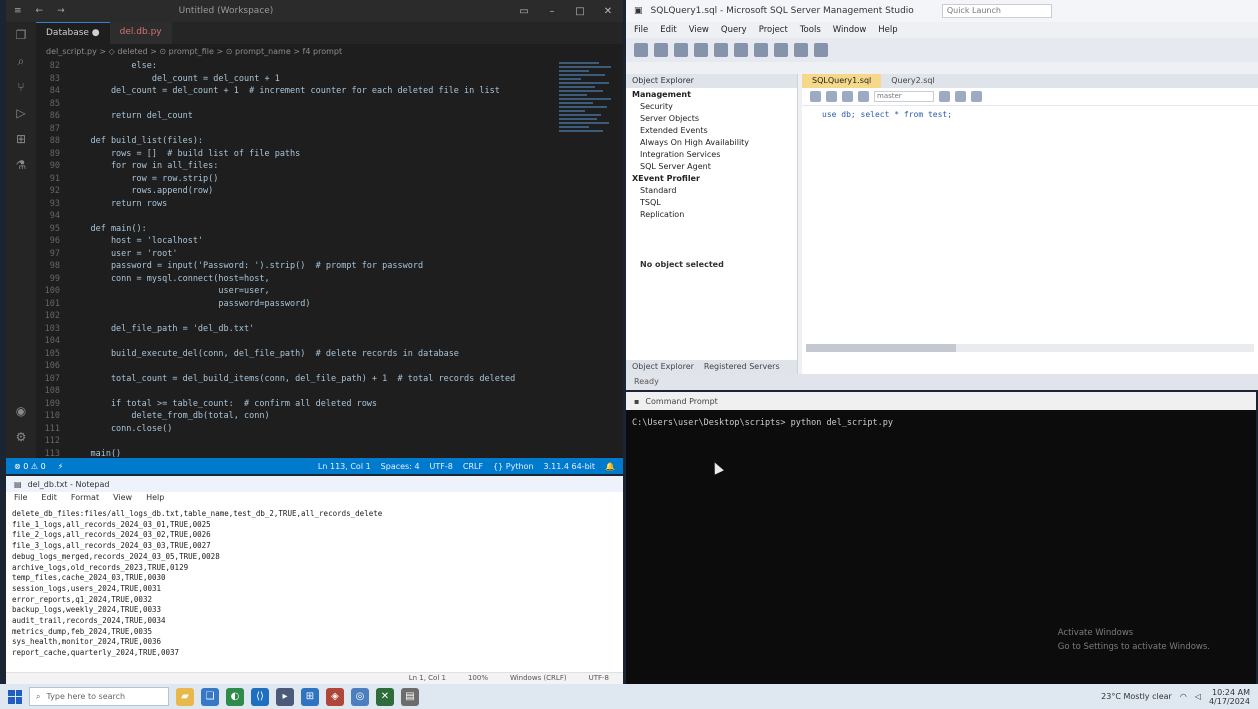  What do you see at coordinates (21, 437) in the screenshot?
I see `settings-gear-icon: ⚙` at bounding box center [21, 437].